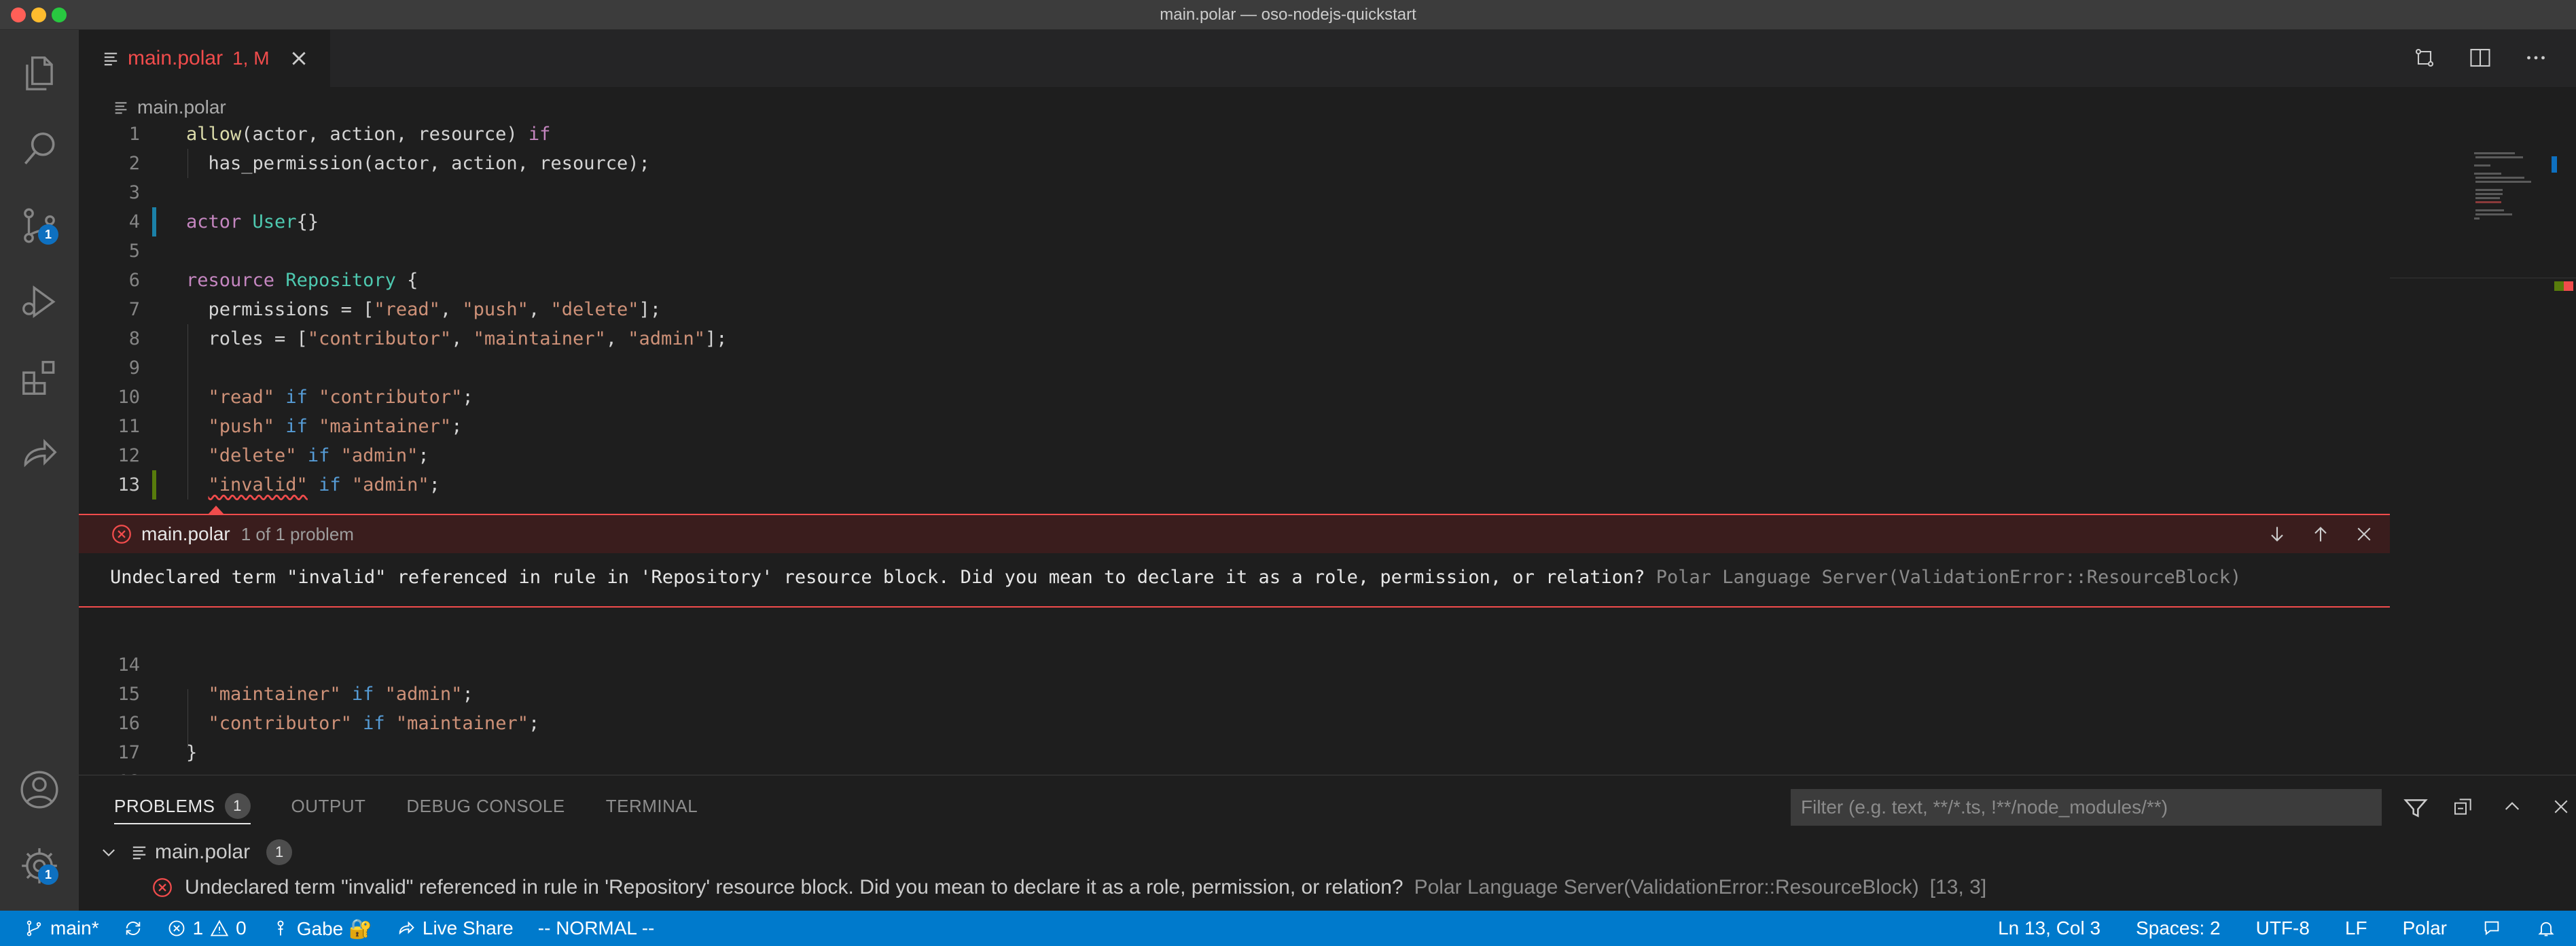 Image resolution: width=2576 pixels, height=946 pixels. Describe the element at coordinates (1234, 221) in the screenshot. I see `code-line: 4 actor User{}` at that location.